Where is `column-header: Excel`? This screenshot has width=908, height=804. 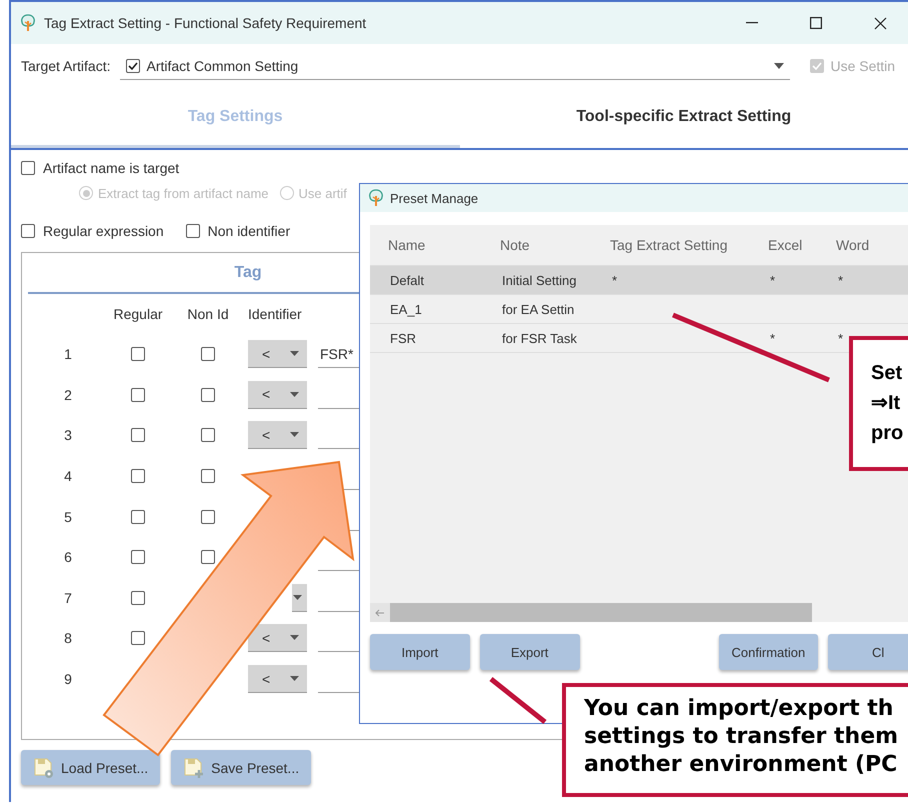 column-header: Excel is located at coordinates (785, 245).